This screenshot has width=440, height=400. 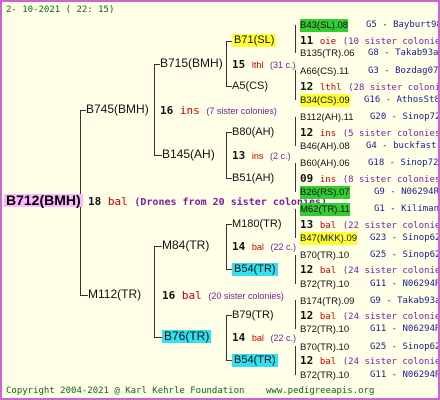 What do you see at coordinates (60, 10) in the screenshot?
I see `date-header: 2- 10-2021 ( 22: 15)` at bounding box center [60, 10].